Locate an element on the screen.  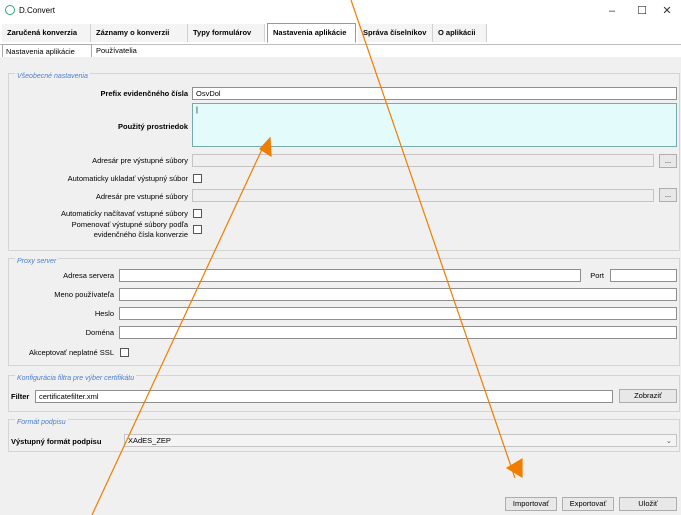
signature-format-label: Výstupný formát podpisu is located at coordinates (56, 441).